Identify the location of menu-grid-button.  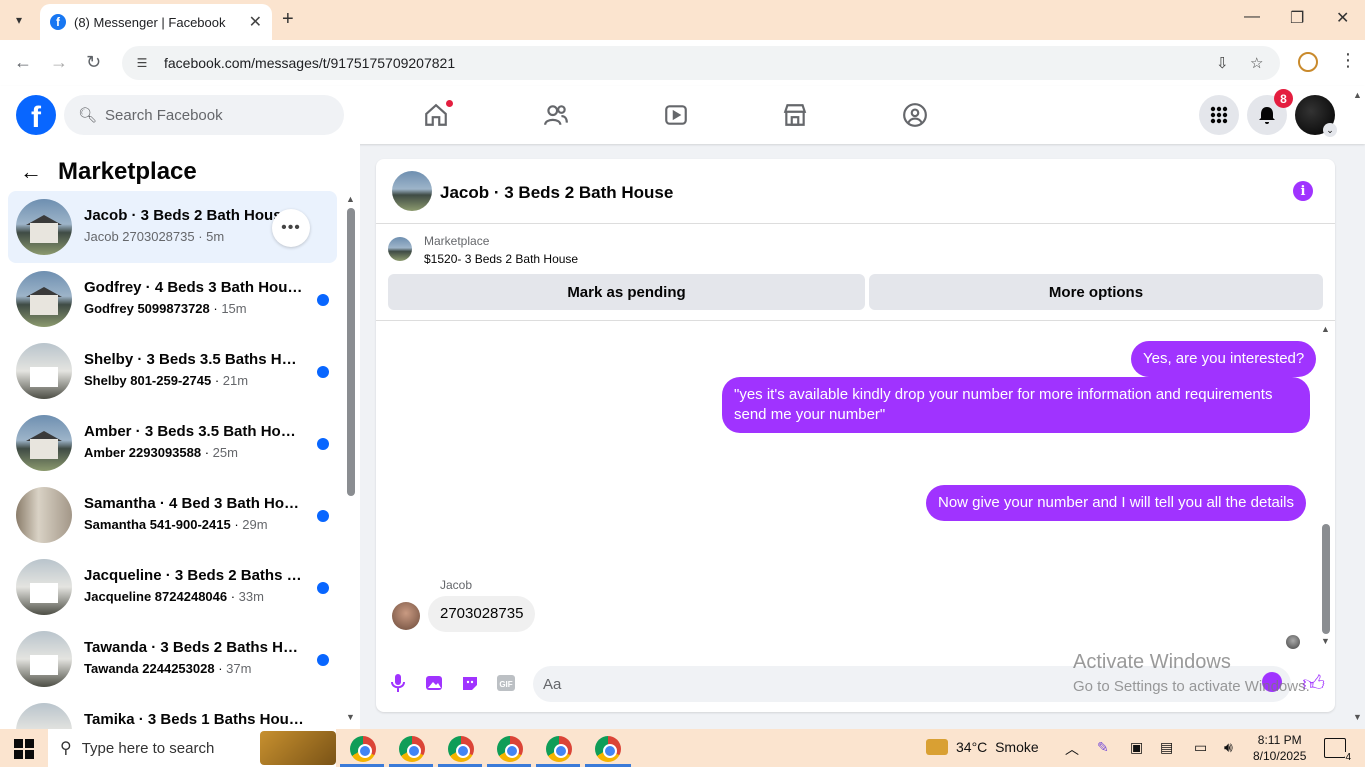
(1219, 115).